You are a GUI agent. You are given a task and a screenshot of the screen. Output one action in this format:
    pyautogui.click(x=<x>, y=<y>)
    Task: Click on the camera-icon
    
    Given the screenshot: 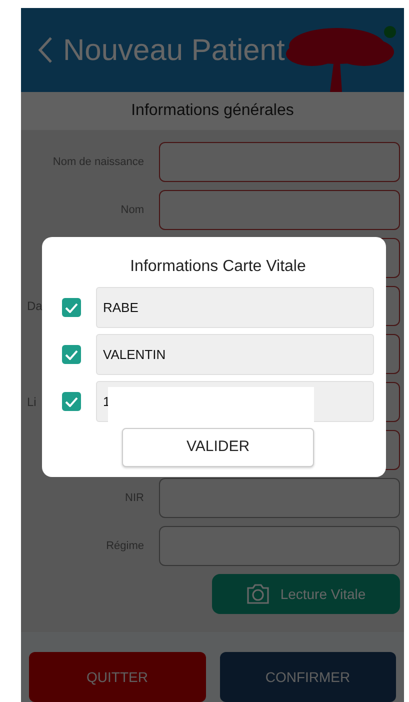 What is the action you would take?
    pyautogui.click(x=258, y=594)
    